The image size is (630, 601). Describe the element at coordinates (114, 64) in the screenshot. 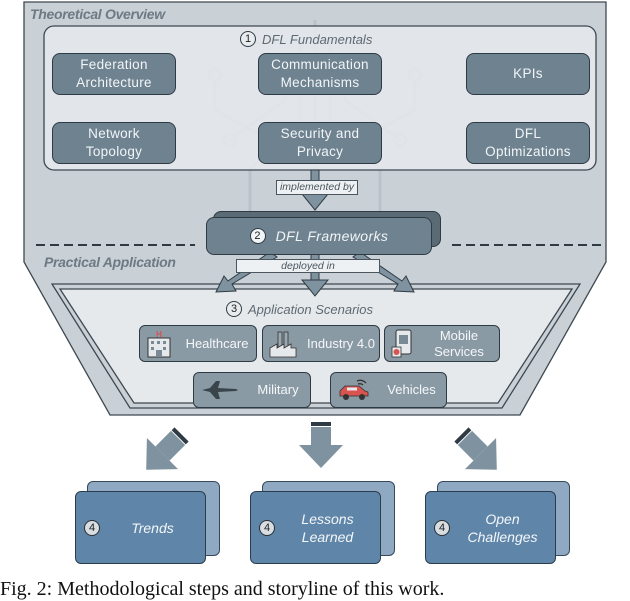

I see `box-line: Federation` at that location.